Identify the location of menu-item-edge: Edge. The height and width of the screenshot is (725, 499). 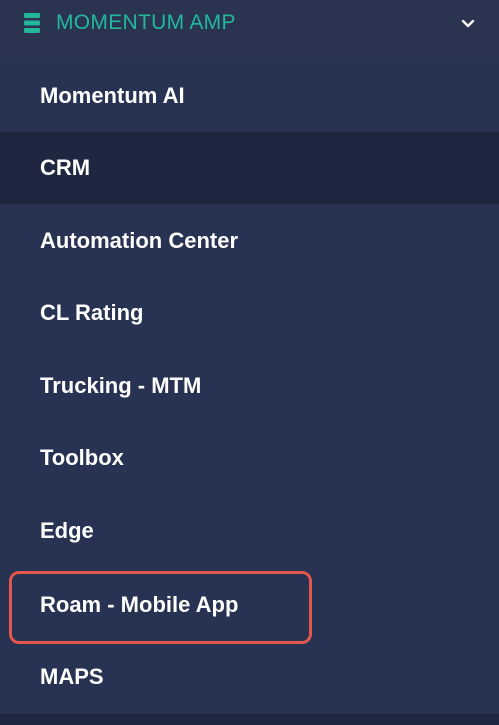
(249, 531).